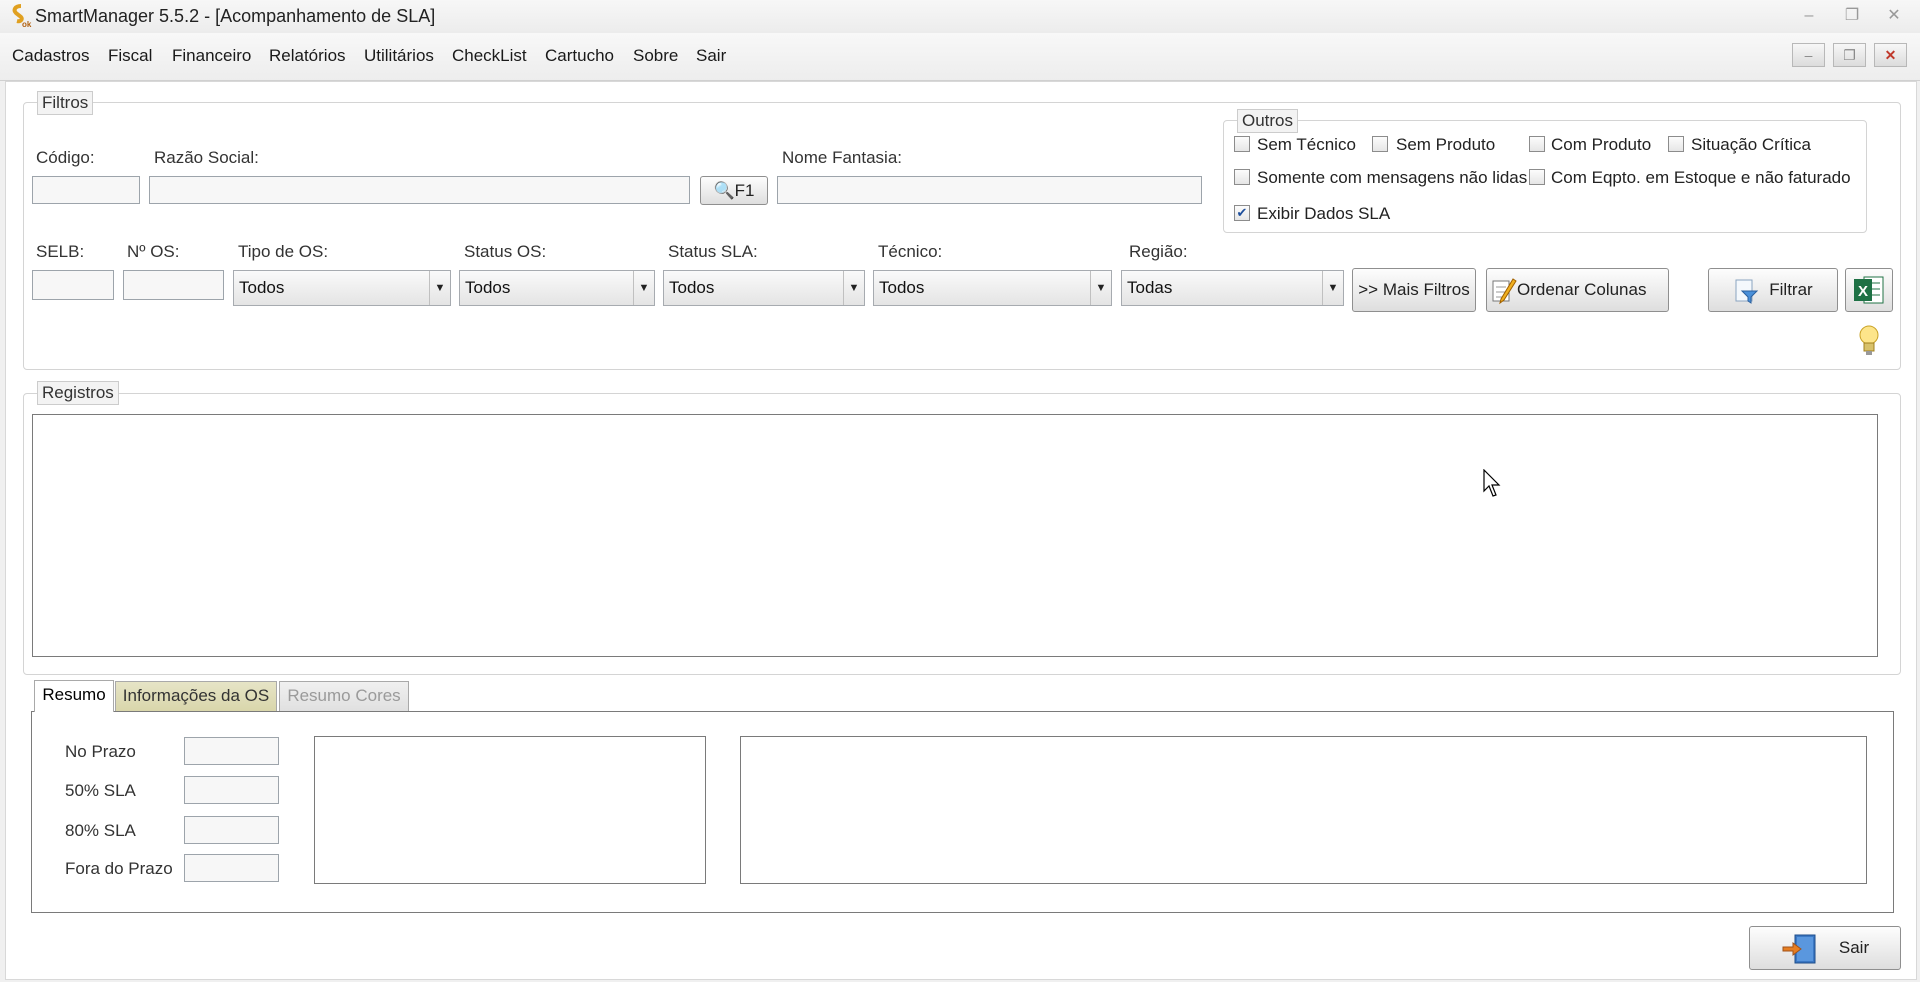 The width and height of the screenshot is (1920, 982). What do you see at coordinates (1232, 288) in the screenshot?
I see `regiao-select: Todas ▼` at bounding box center [1232, 288].